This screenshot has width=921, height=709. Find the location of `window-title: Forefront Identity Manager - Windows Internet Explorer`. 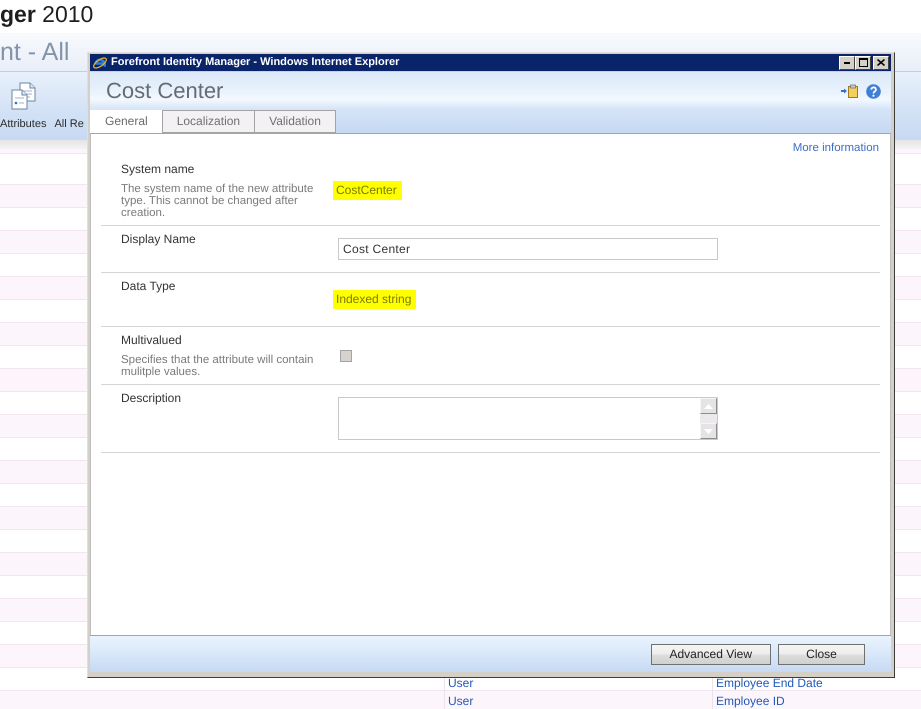

window-title: Forefront Identity Manager - Windows Internet Explorer is located at coordinates (255, 62).